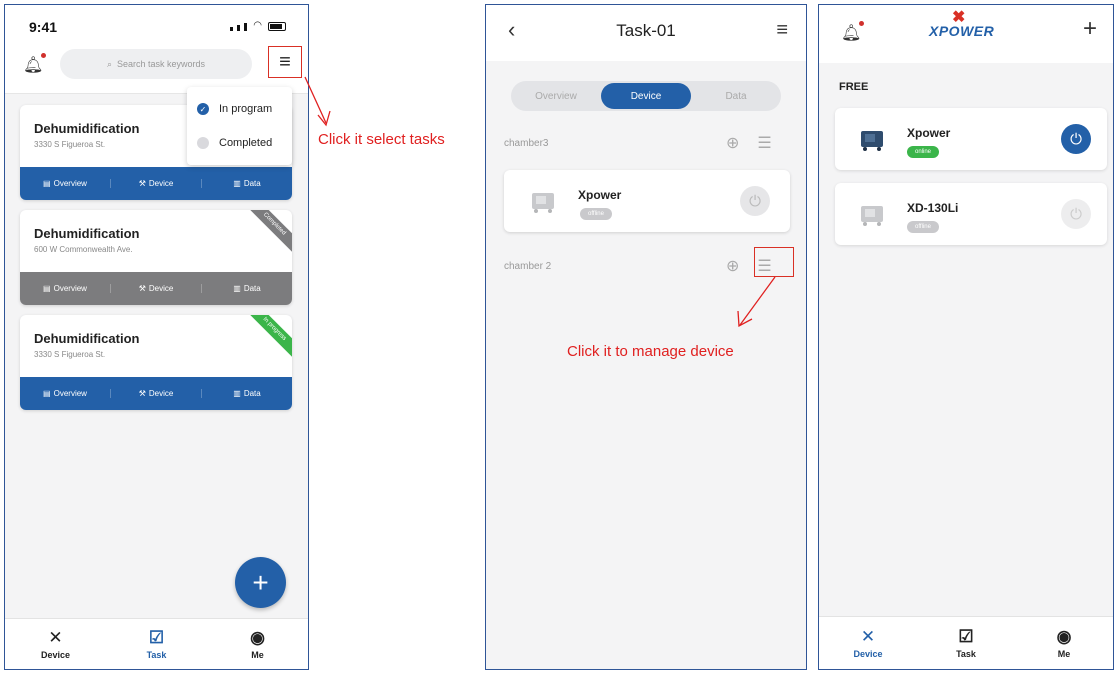 Image resolution: width=1120 pixels, height=675 pixels. Describe the element at coordinates (83, 249) in the screenshot. I see `task-address: 600 W Commonwealth Ave.` at that location.